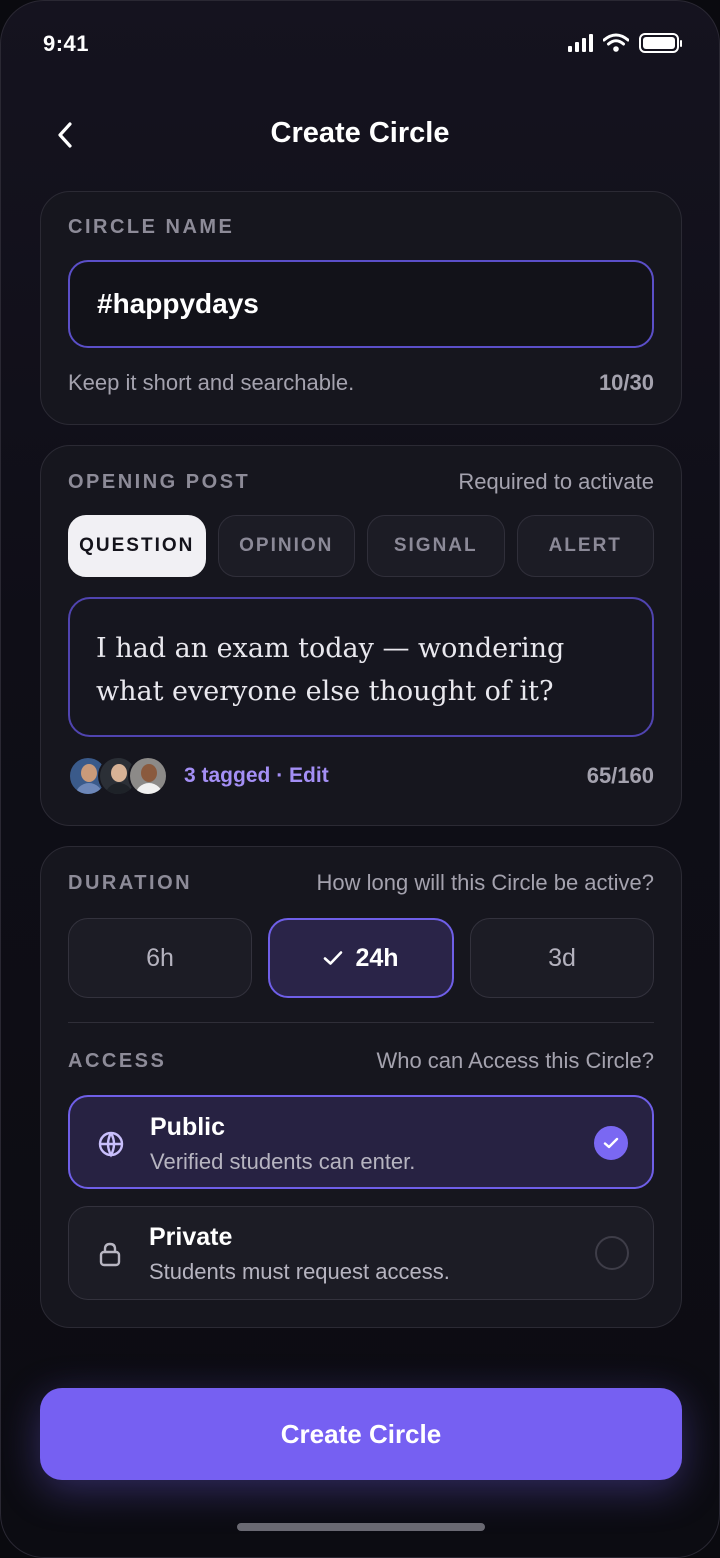  What do you see at coordinates (436, 546) in the screenshot?
I see `chip-signal: SIGNAL` at bounding box center [436, 546].